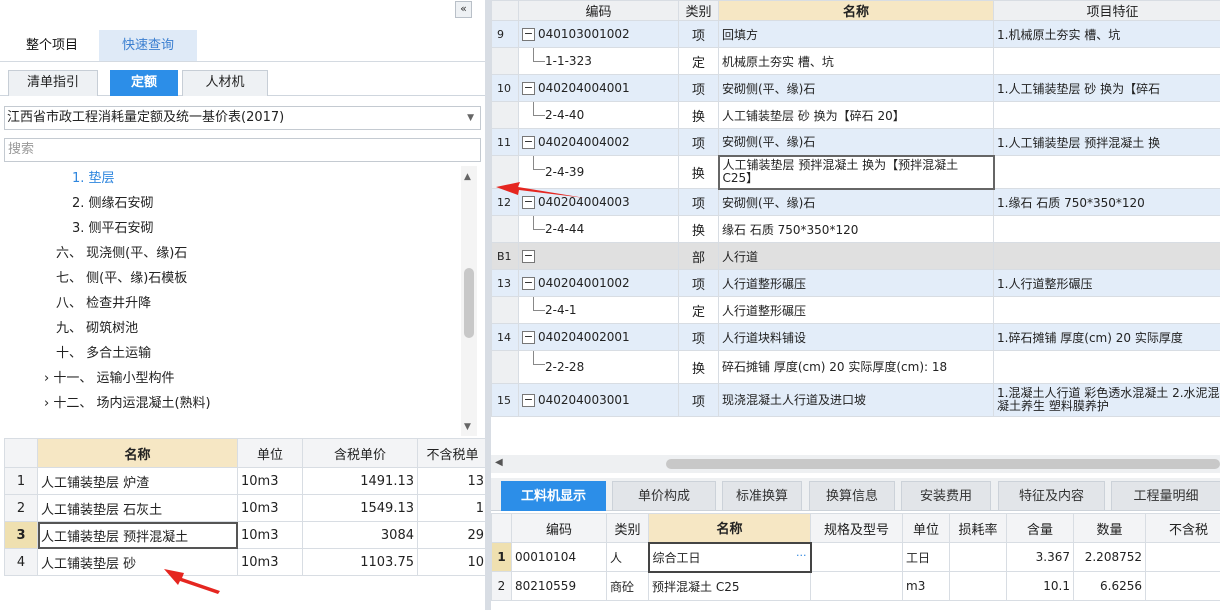  I want to click on tree-node: 七、 侧(平、缘)石模板, so click(121, 278).